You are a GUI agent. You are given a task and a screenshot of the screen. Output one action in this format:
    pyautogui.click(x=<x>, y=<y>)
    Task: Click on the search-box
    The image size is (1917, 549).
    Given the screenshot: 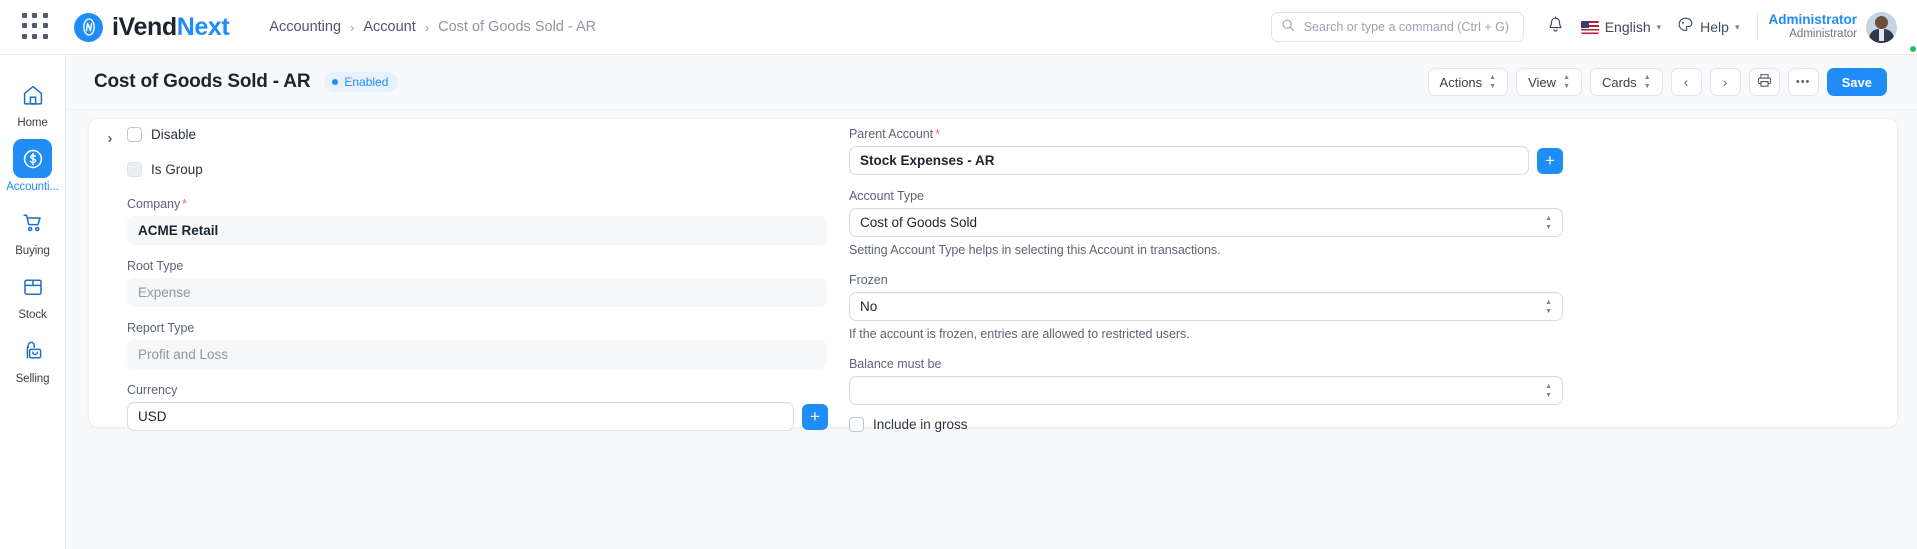 What is the action you would take?
    pyautogui.click(x=1397, y=27)
    